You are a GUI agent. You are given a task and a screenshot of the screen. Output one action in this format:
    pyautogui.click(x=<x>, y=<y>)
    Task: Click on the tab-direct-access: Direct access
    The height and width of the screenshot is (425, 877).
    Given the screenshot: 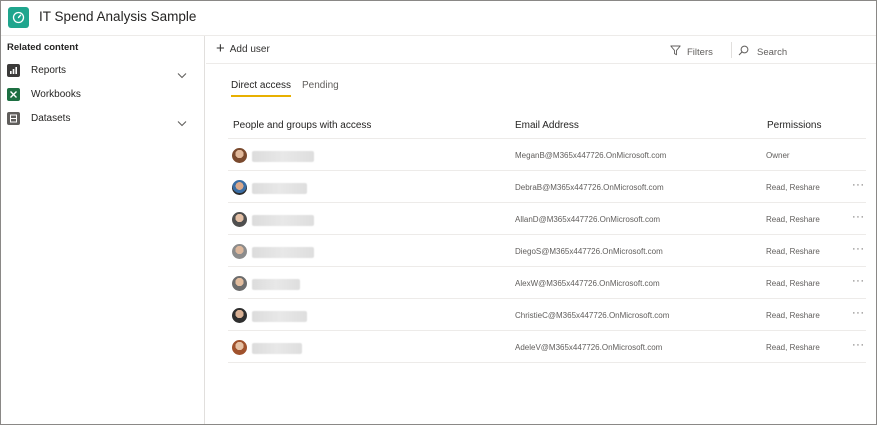 What is the action you would take?
    pyautogui.click(x=261, y=88)
    